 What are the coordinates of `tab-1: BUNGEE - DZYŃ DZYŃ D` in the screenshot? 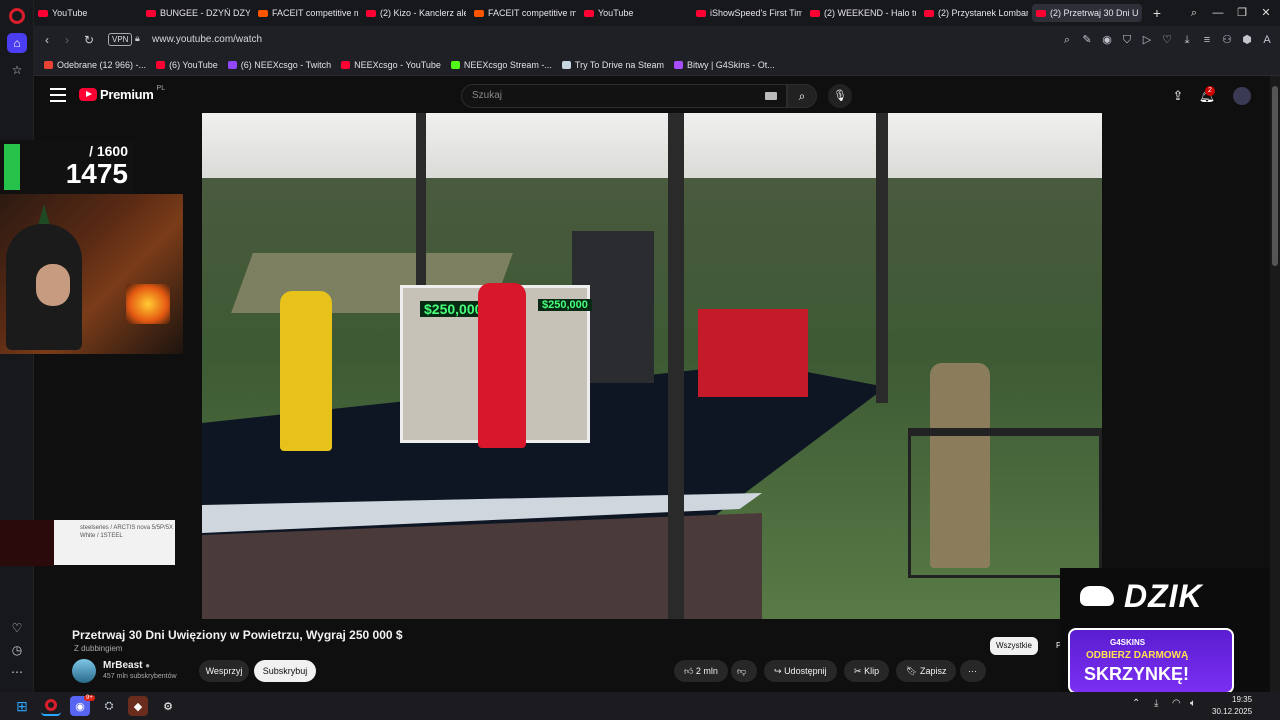 It's located at (196, 13).